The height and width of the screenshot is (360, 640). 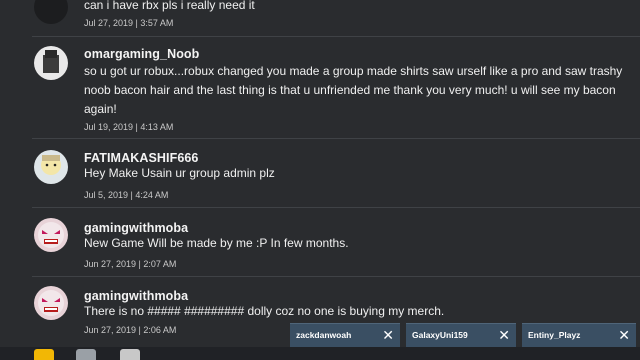 What do you see at coordinates (86, 354) in the screenshot?
I see `browser-icon` at bounding box center [86, 354].